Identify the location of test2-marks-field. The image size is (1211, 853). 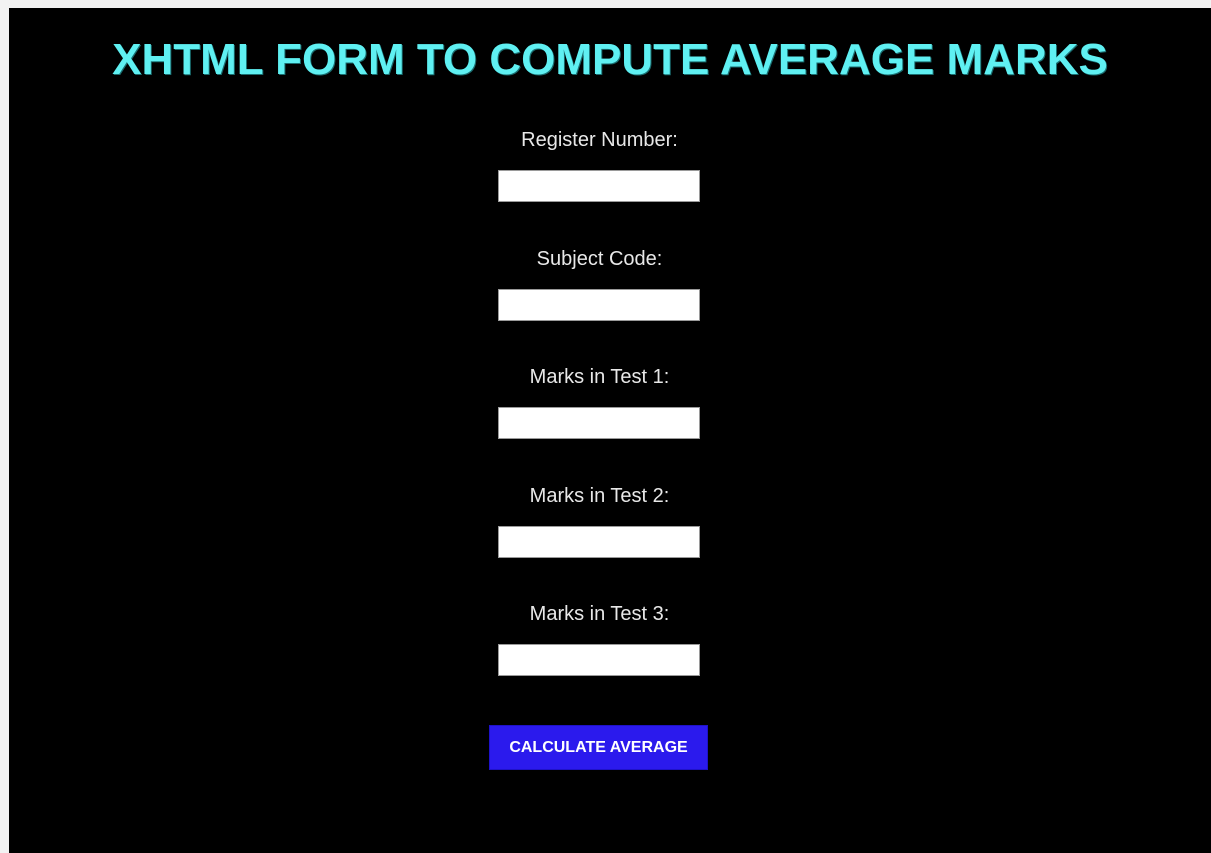
(599, 542).